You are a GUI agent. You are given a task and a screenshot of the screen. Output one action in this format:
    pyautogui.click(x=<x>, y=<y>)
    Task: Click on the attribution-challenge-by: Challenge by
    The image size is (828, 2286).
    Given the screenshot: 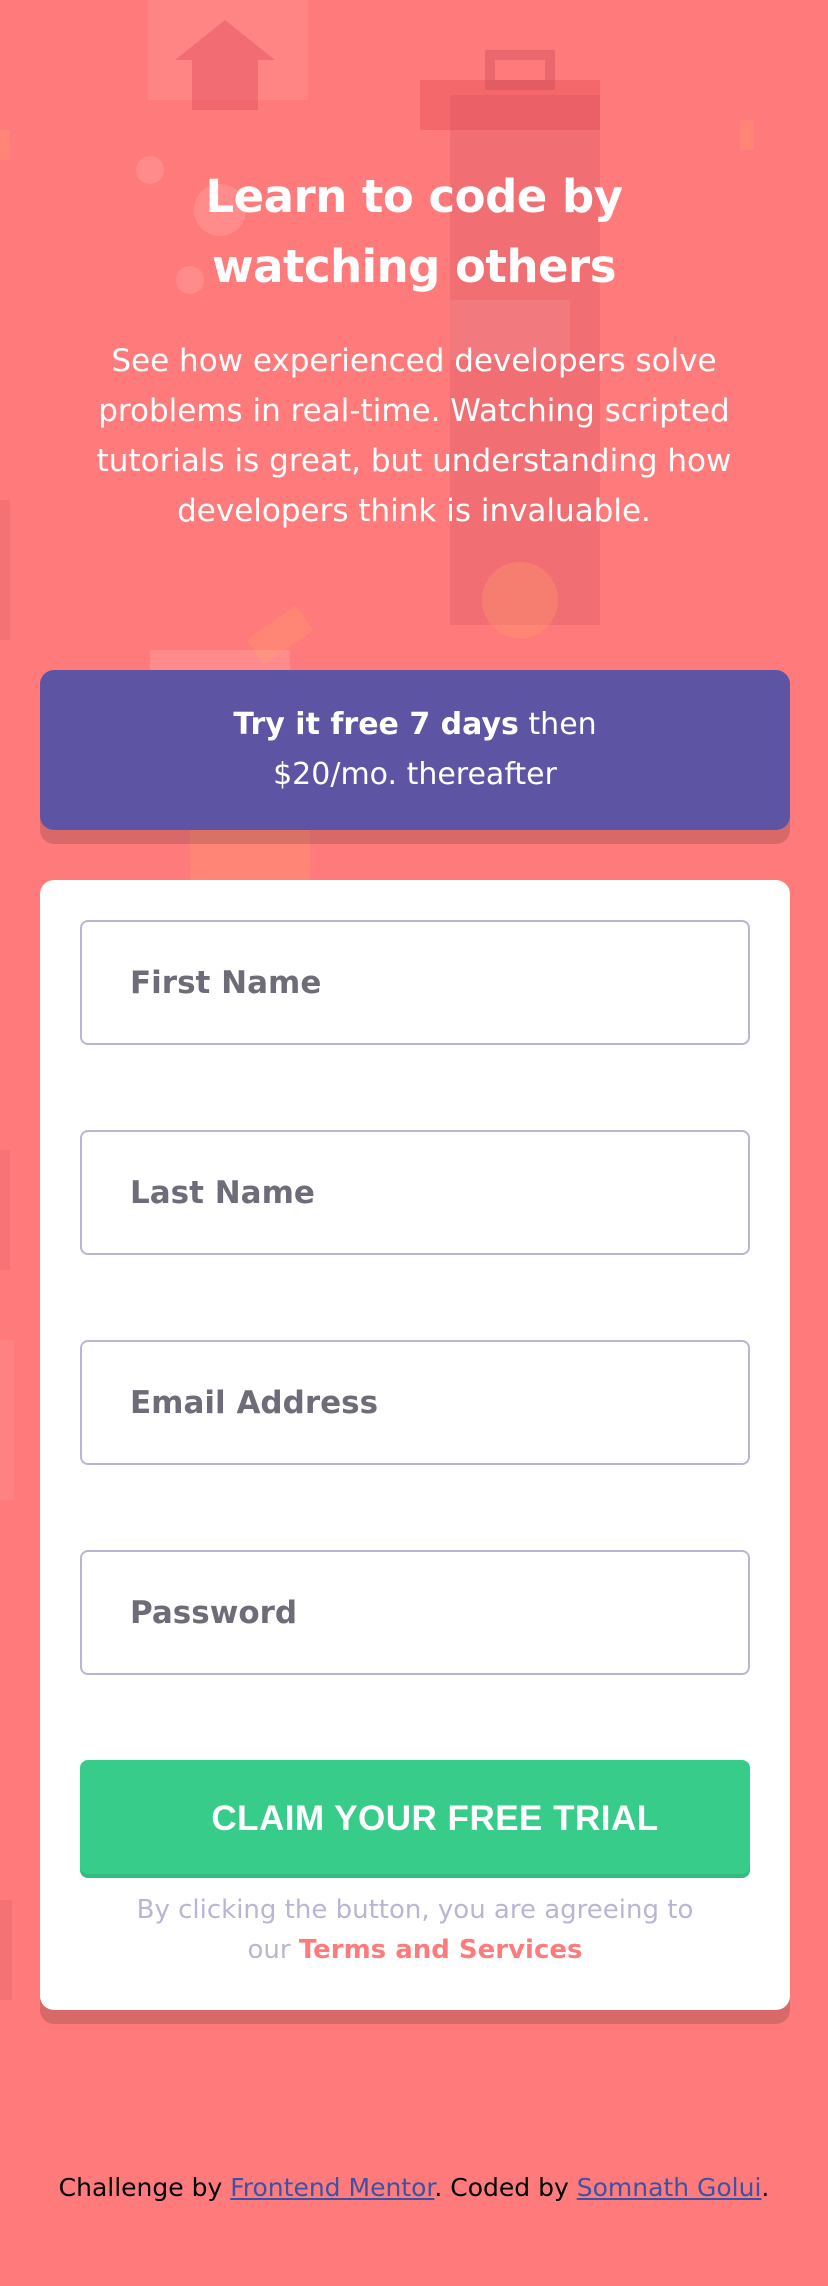 What is the action you would take?
    pyautogui.click(x=140, y=2187)
    